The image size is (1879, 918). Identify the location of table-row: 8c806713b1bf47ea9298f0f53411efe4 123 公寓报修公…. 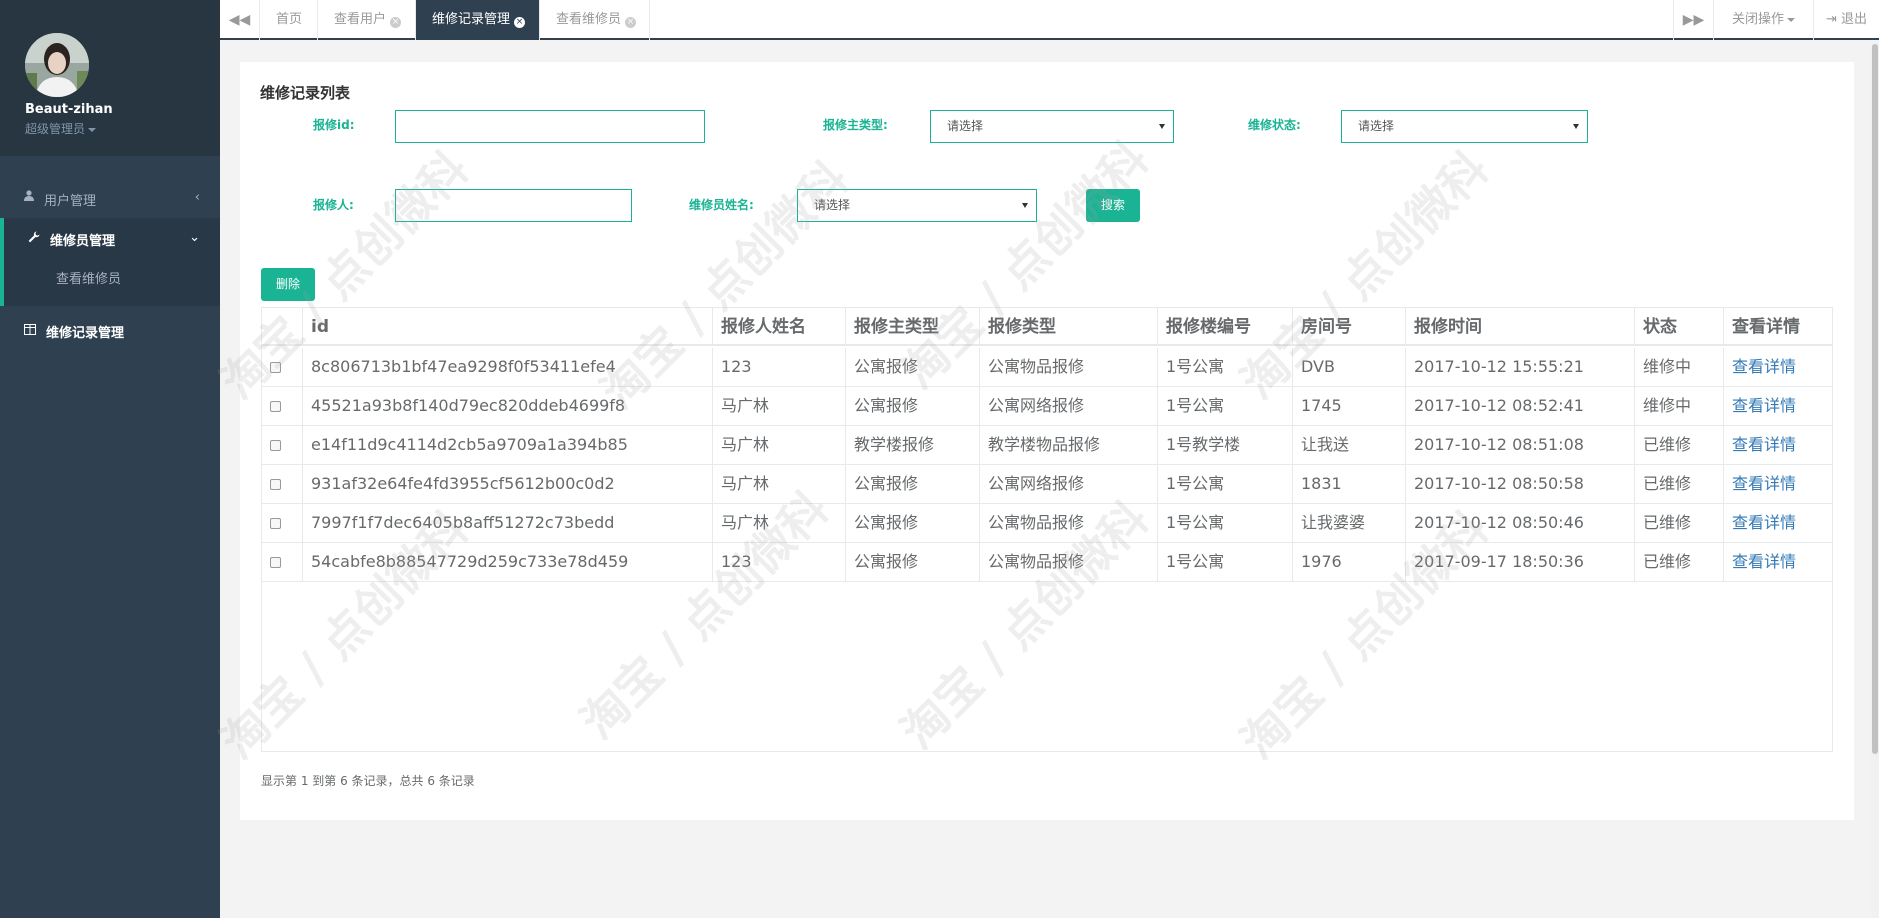
(1047, 367).